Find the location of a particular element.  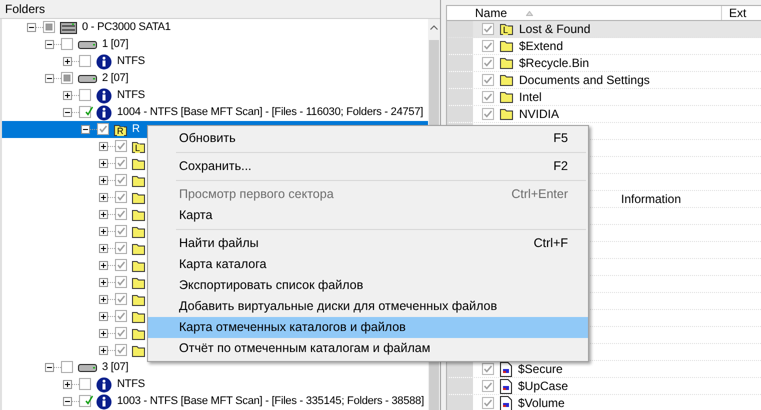

file-name: $Extend is located at coordinates (541, 46).